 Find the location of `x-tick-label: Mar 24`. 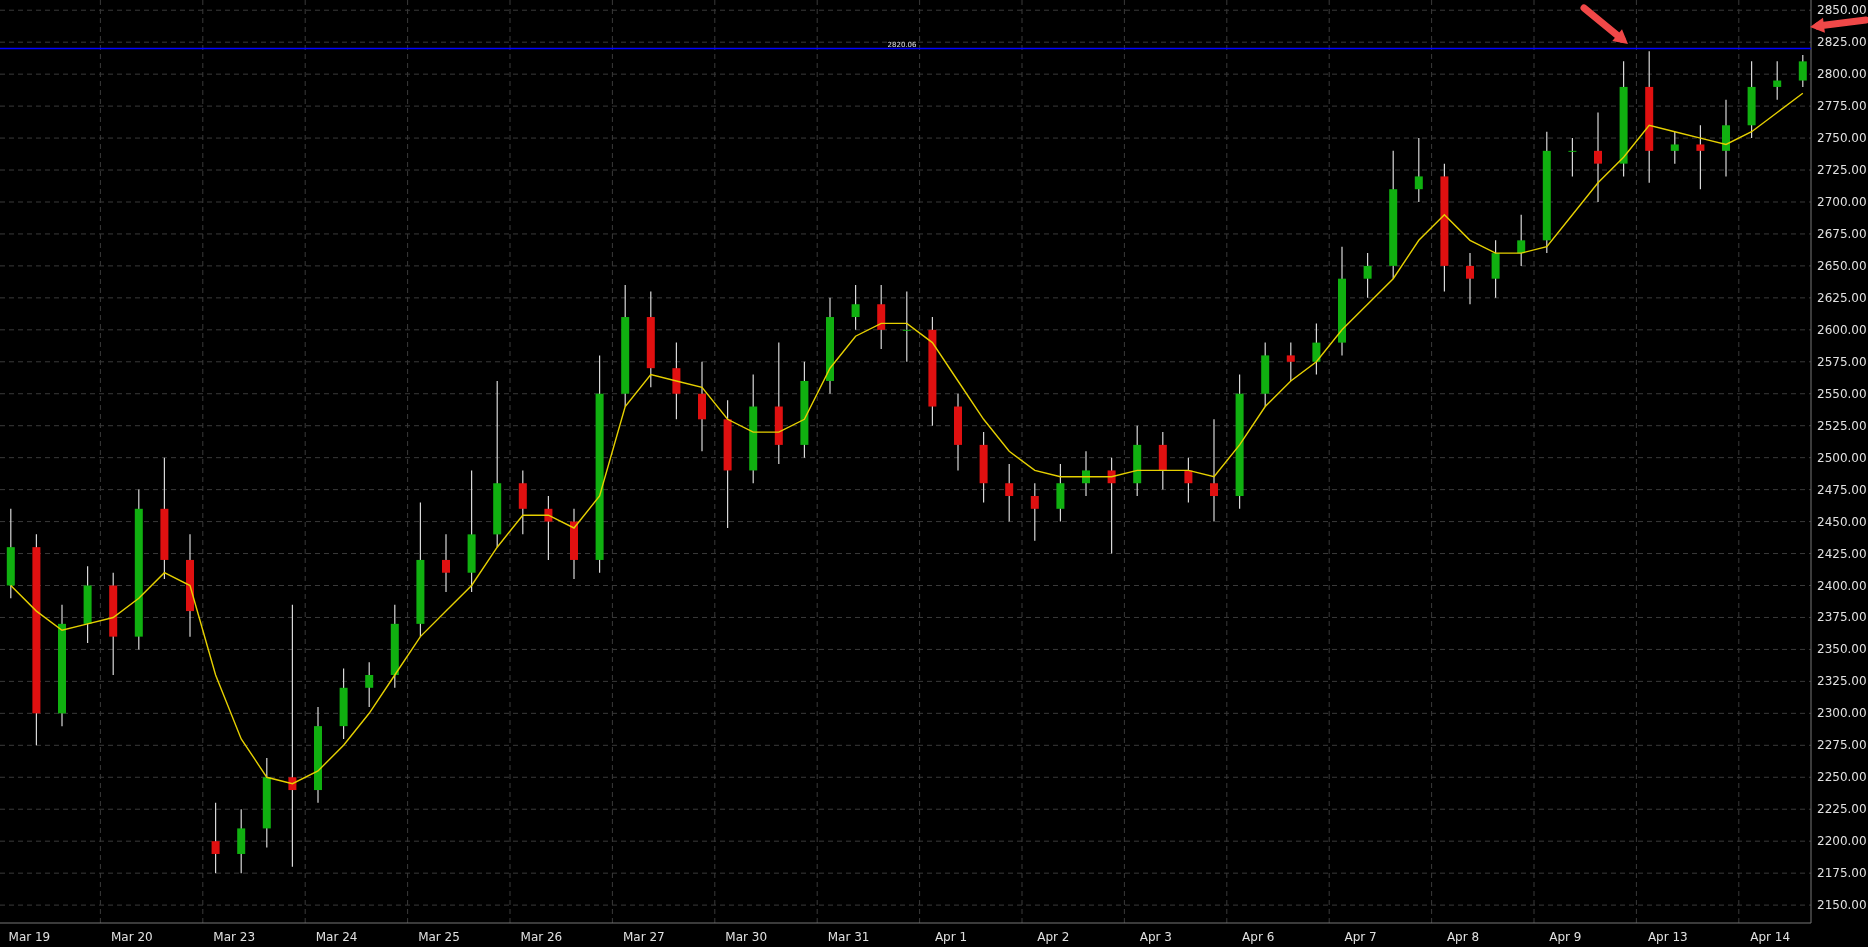

x-tick-label: Mar 24 is located at coordinates (336, 937).